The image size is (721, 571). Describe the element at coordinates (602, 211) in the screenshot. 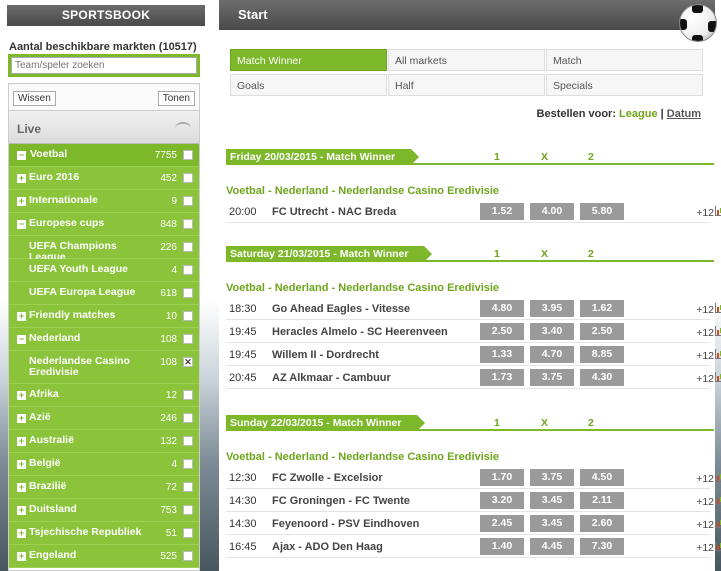

I see `odds-button: 5.80` at that location.